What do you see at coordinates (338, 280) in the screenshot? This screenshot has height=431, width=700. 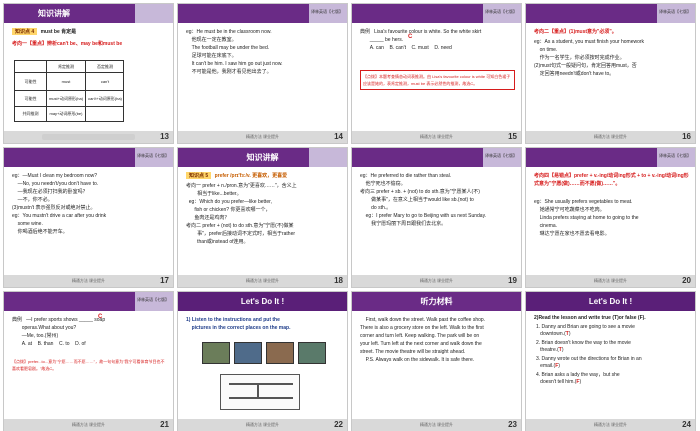 I see `slide-number: 18` at bounding box center [338, 280].